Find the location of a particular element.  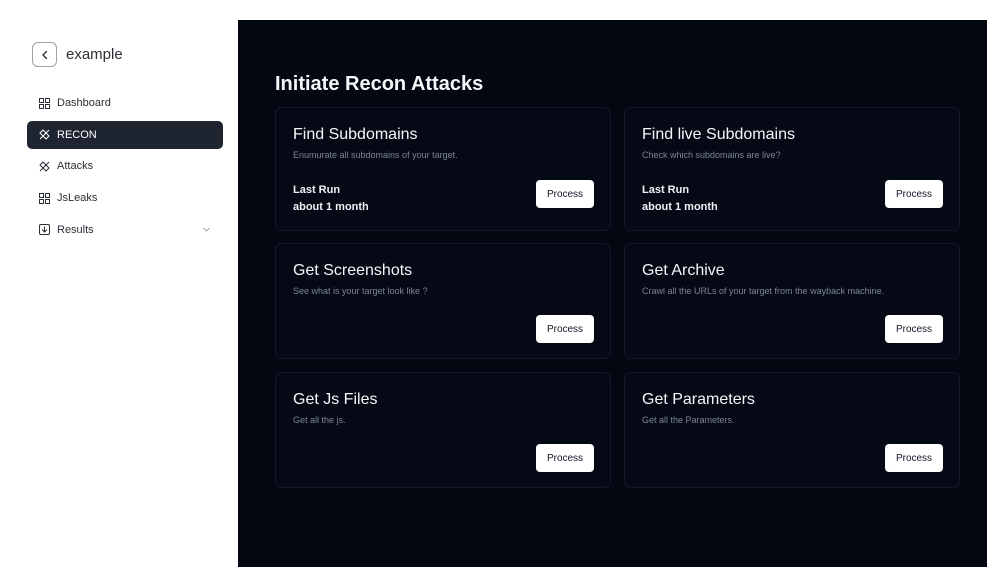

sidebar-nav: Dashboard RECON Attacks JsLeaks Results is located at coordinates (125, 168).